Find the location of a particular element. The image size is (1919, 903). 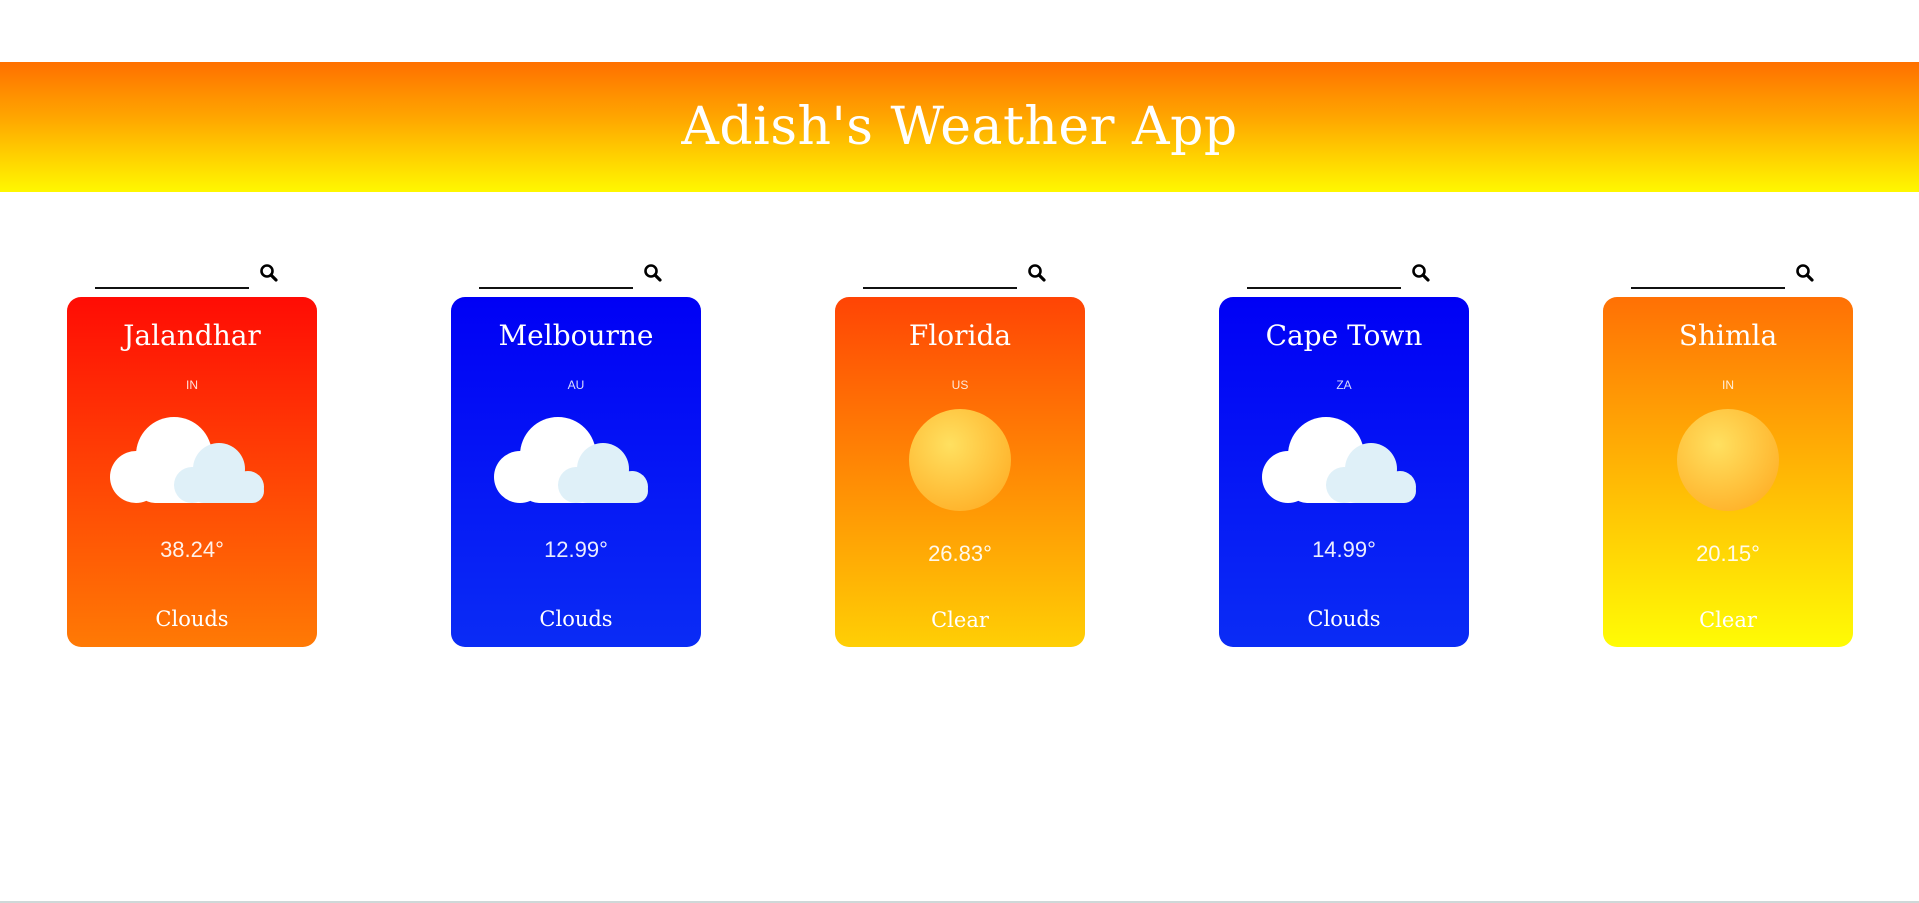

weather-column-3: Florida US 26.83° Clear is located at coordinates (960, 458).